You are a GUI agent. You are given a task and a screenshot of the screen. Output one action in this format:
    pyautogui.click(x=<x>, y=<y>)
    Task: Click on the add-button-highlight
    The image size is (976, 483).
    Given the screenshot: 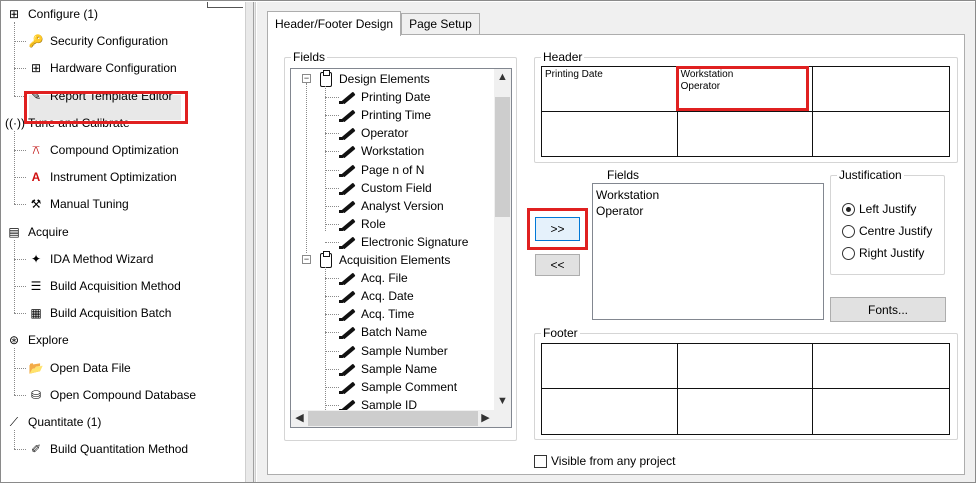 What is the action you would take?
    pyautogui.click(x=557, y=229)
    